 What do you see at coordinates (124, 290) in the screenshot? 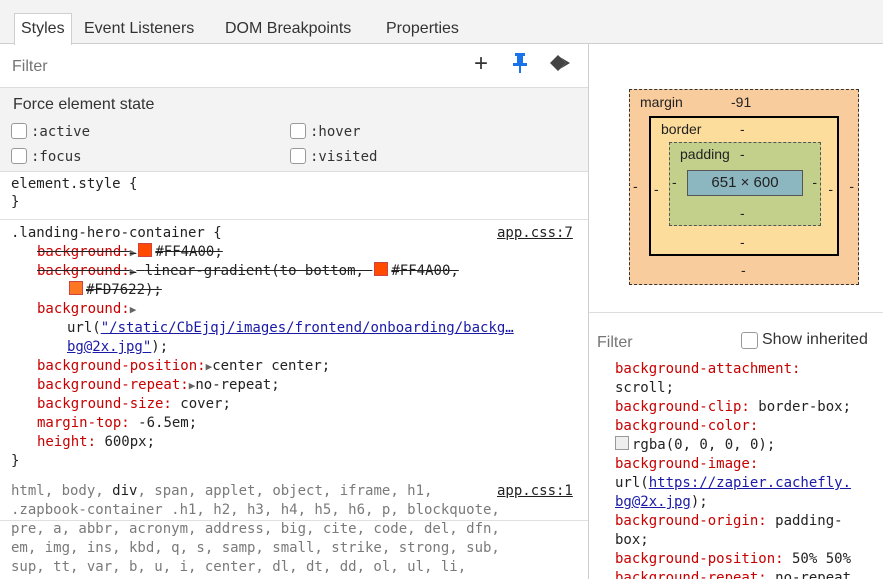
I see `property-value: #FD7622);` at bounding box center [124, 290].